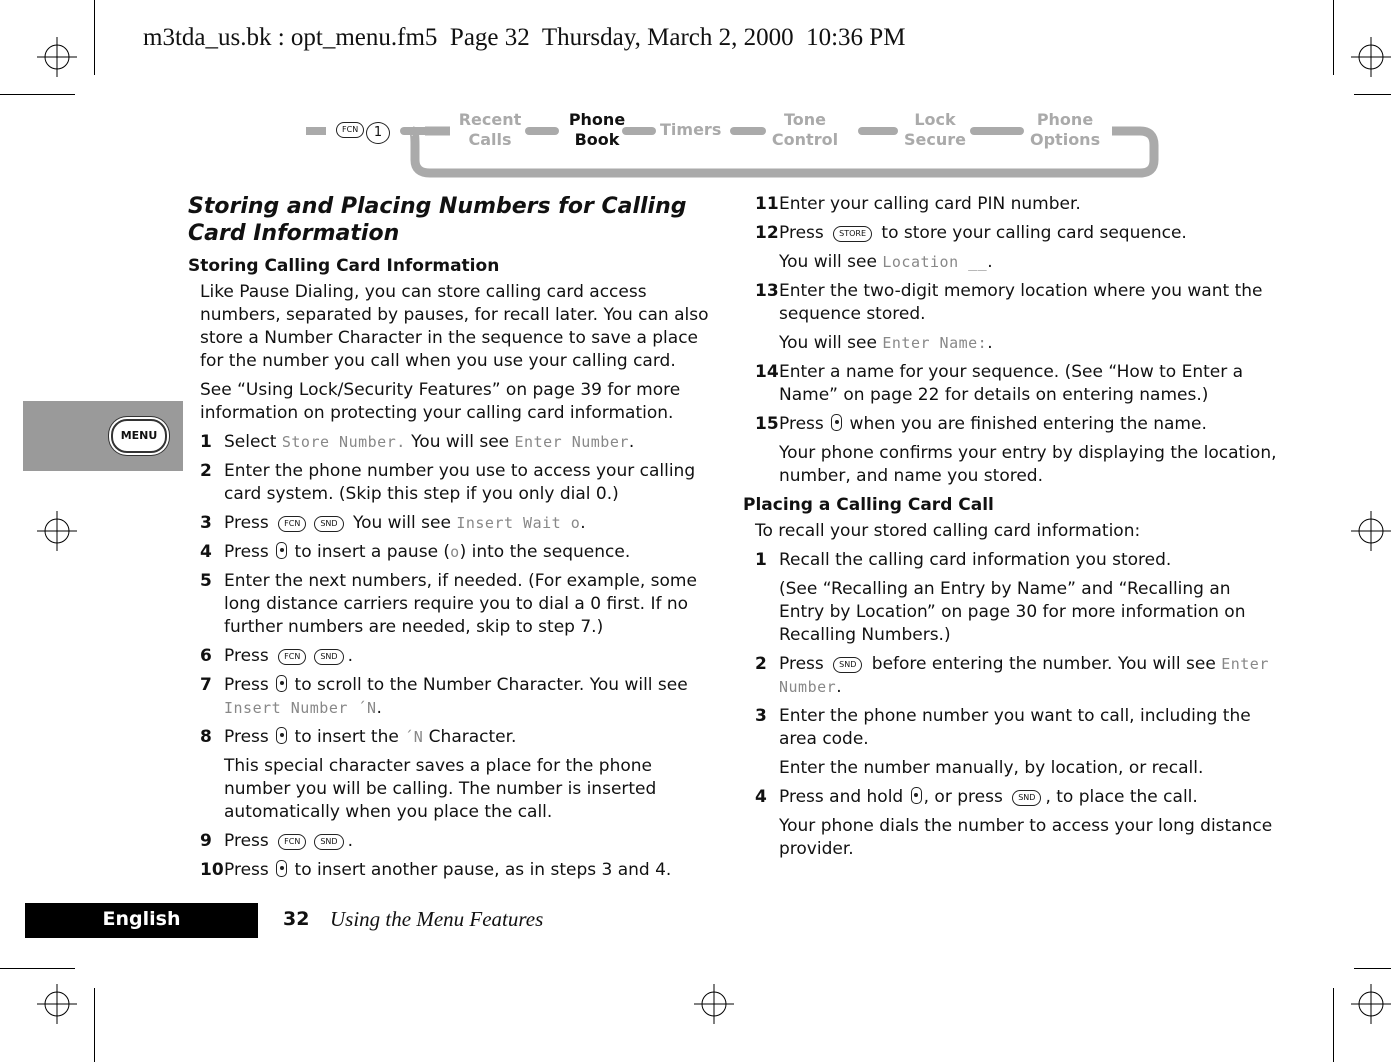 The image size is (1391, 1062). What do you see at coordinates (347, 737) in the screenshot?
I see `text: to insert the` at bounding box center [347, 737].